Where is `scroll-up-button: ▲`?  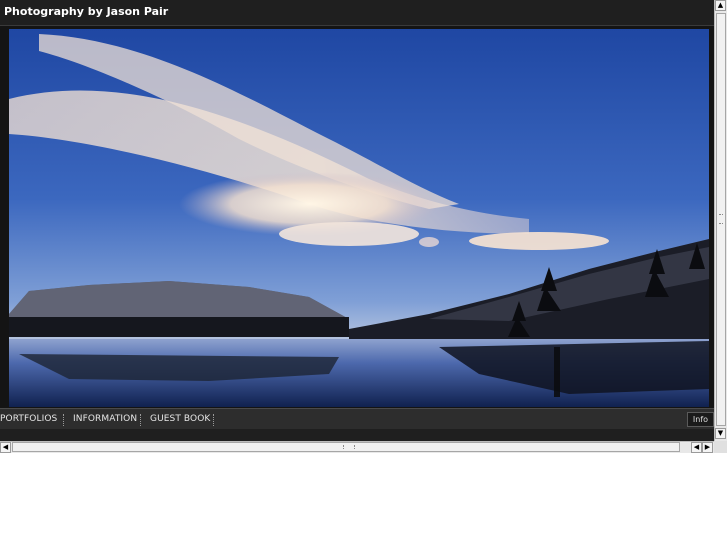
scroll-up-button: ▲ is located at coordinates (720, 5).